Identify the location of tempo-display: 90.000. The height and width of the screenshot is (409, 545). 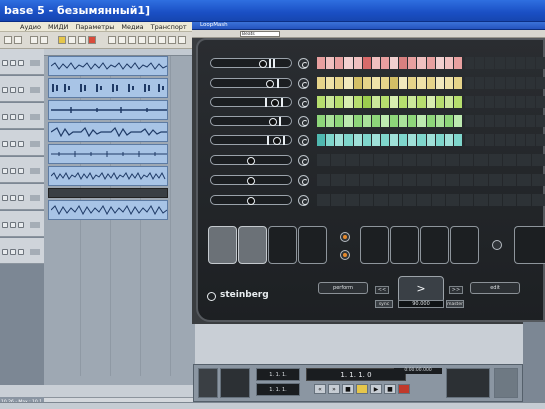
(421, 304).